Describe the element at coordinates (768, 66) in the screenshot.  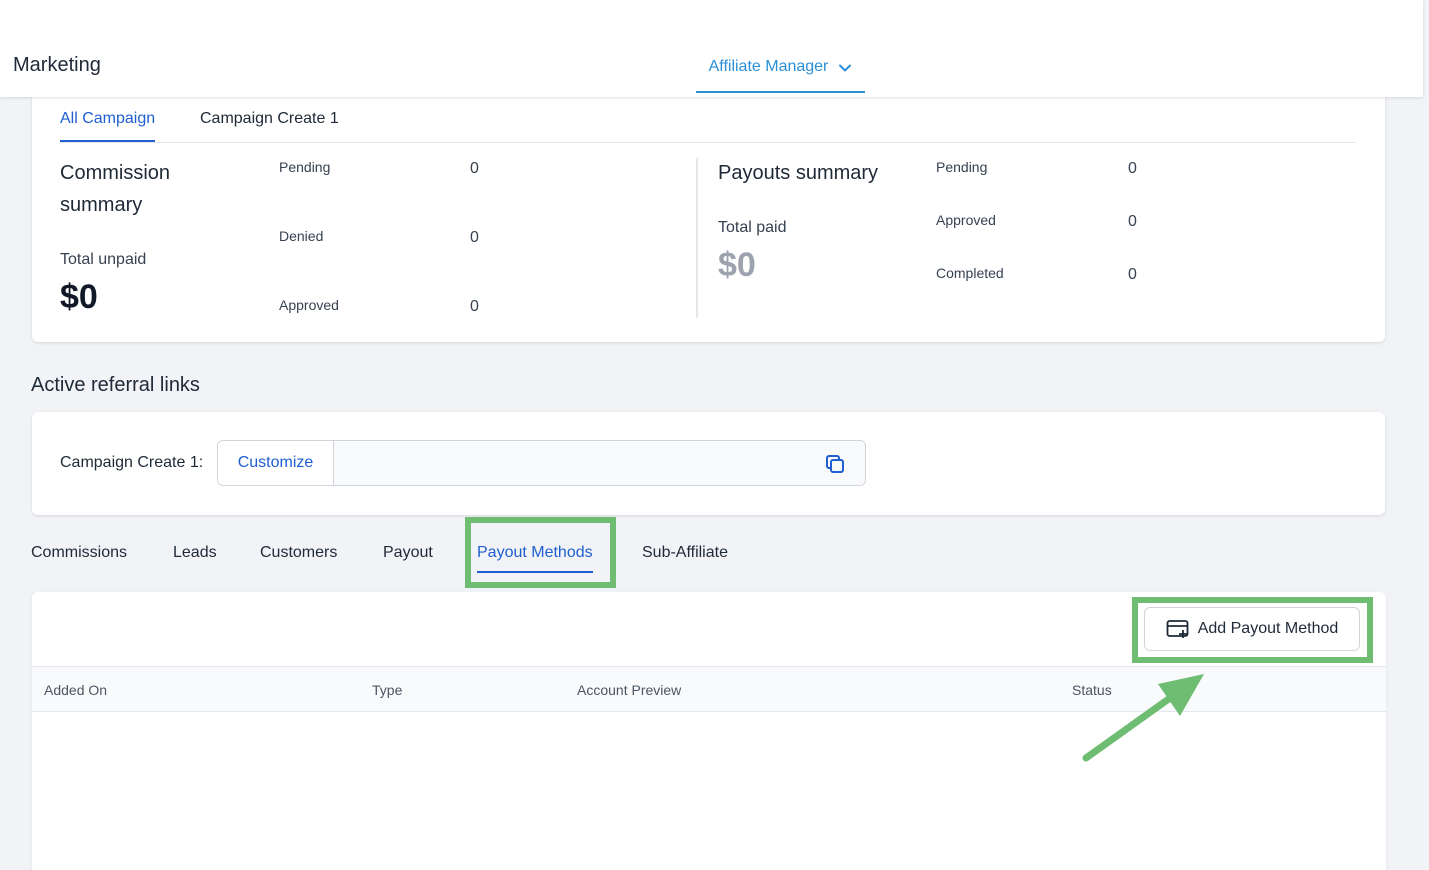
I see `dropdown-label: Affiliate Manager` at that location.